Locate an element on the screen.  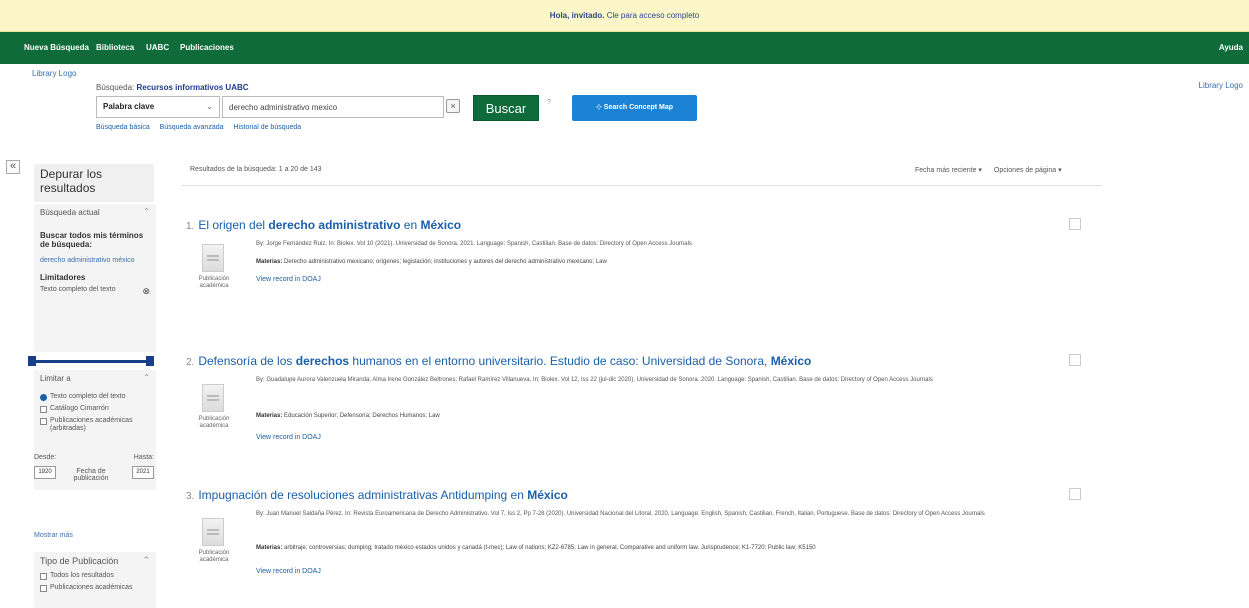
advanced-search-link: Búsqueda avanzada is located at coordinates (192, 127).